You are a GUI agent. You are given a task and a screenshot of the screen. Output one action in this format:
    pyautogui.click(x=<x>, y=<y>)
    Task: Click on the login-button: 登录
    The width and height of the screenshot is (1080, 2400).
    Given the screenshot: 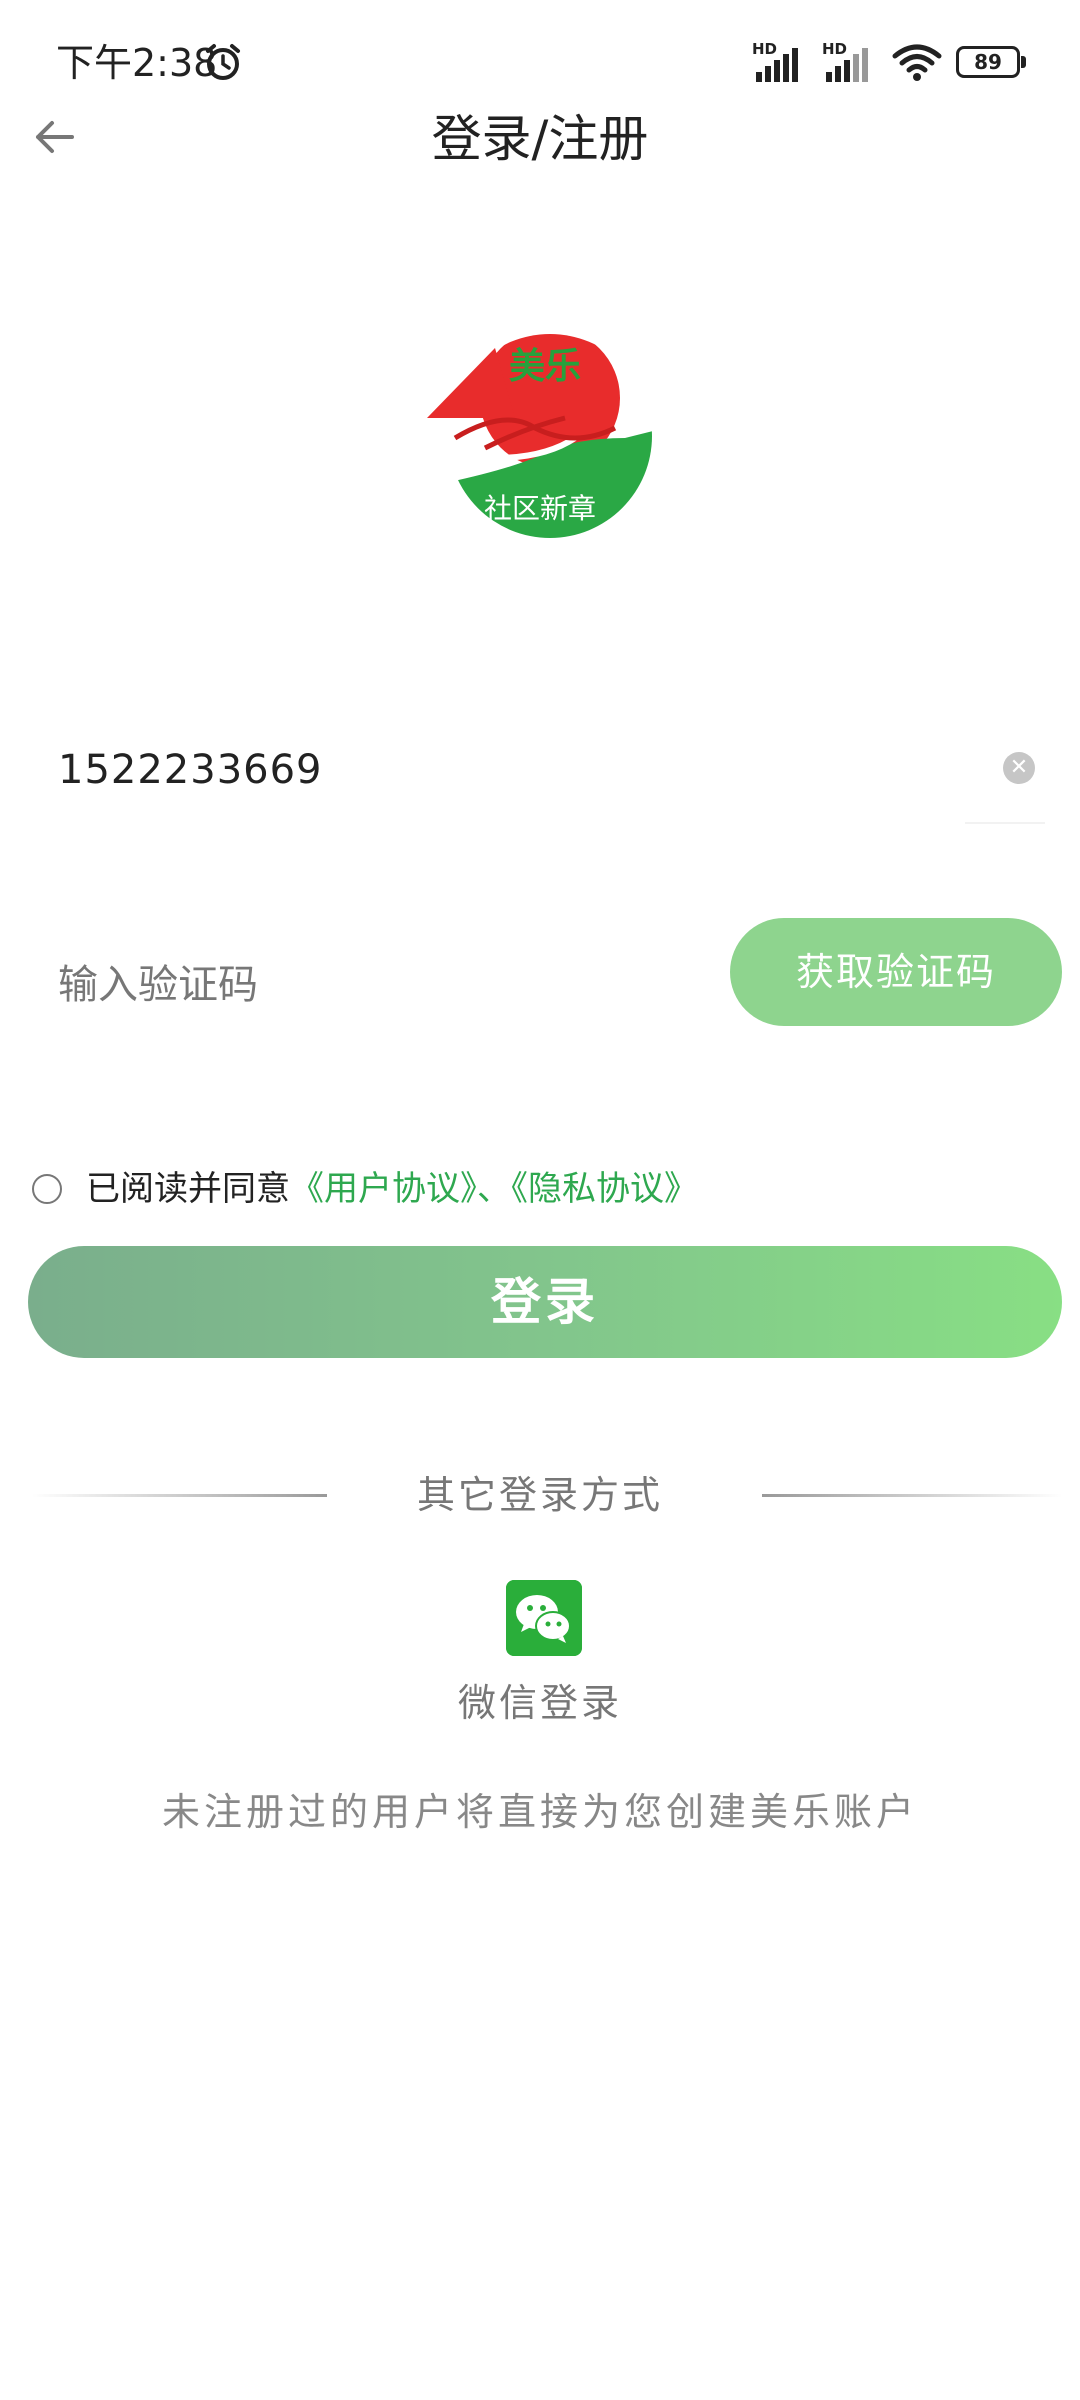 What is the action you would take?
    pyautogui.click(x=545, y=1302)
    